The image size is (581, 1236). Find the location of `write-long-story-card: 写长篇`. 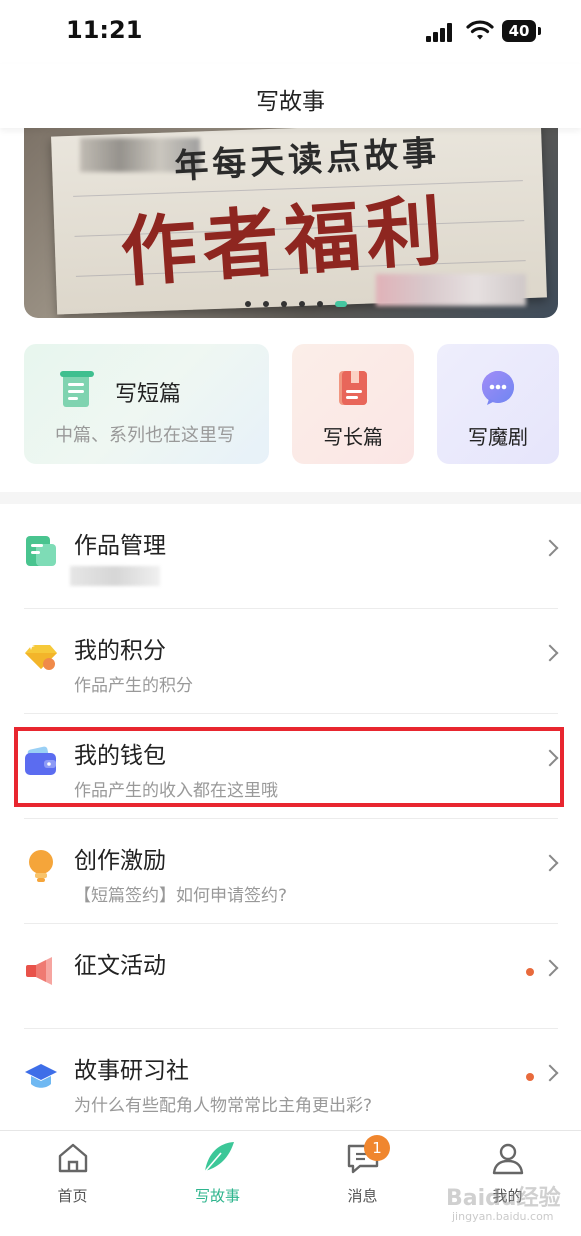

write-long-story-card: 写长篇 is located at coordinates (353, 404).